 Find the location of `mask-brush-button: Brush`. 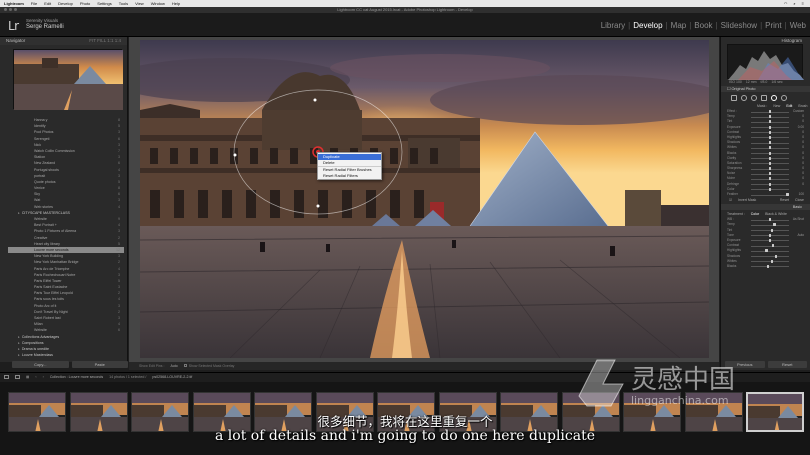

mask-brush-button: Brush is located at coordinates (802, 106).